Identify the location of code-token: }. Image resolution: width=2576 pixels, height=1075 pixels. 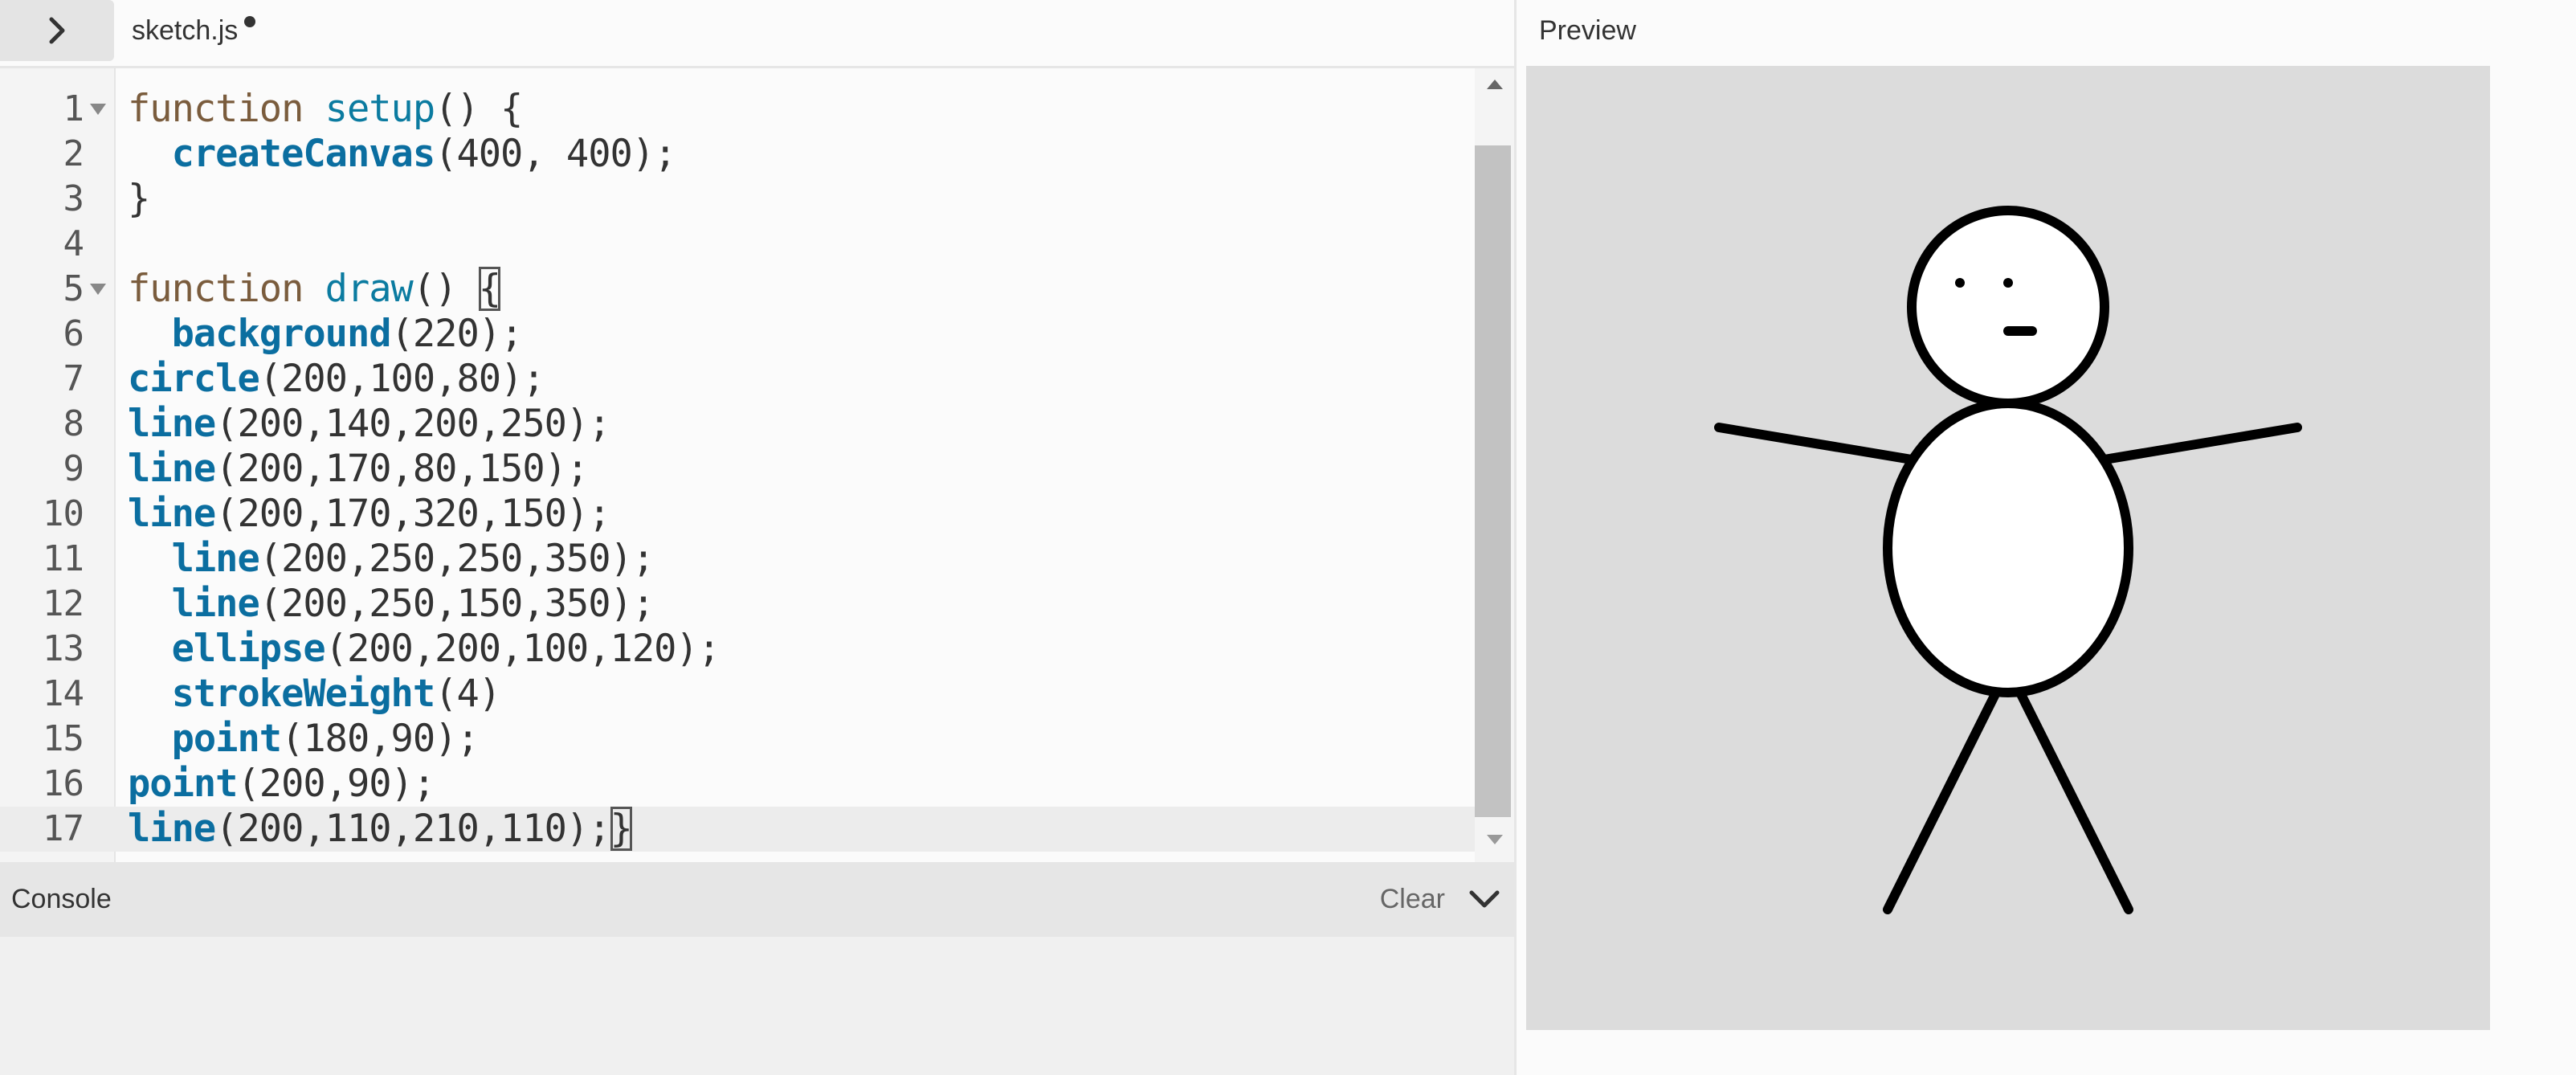
(139, 199).